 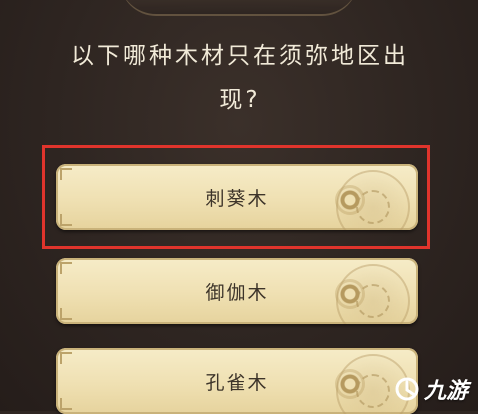 What do you see at coordinates (240, 56) in the screenshot?
I see `question-line-1: 以下哪种木材只在须弥地区出` at bounding box center [240, 56].